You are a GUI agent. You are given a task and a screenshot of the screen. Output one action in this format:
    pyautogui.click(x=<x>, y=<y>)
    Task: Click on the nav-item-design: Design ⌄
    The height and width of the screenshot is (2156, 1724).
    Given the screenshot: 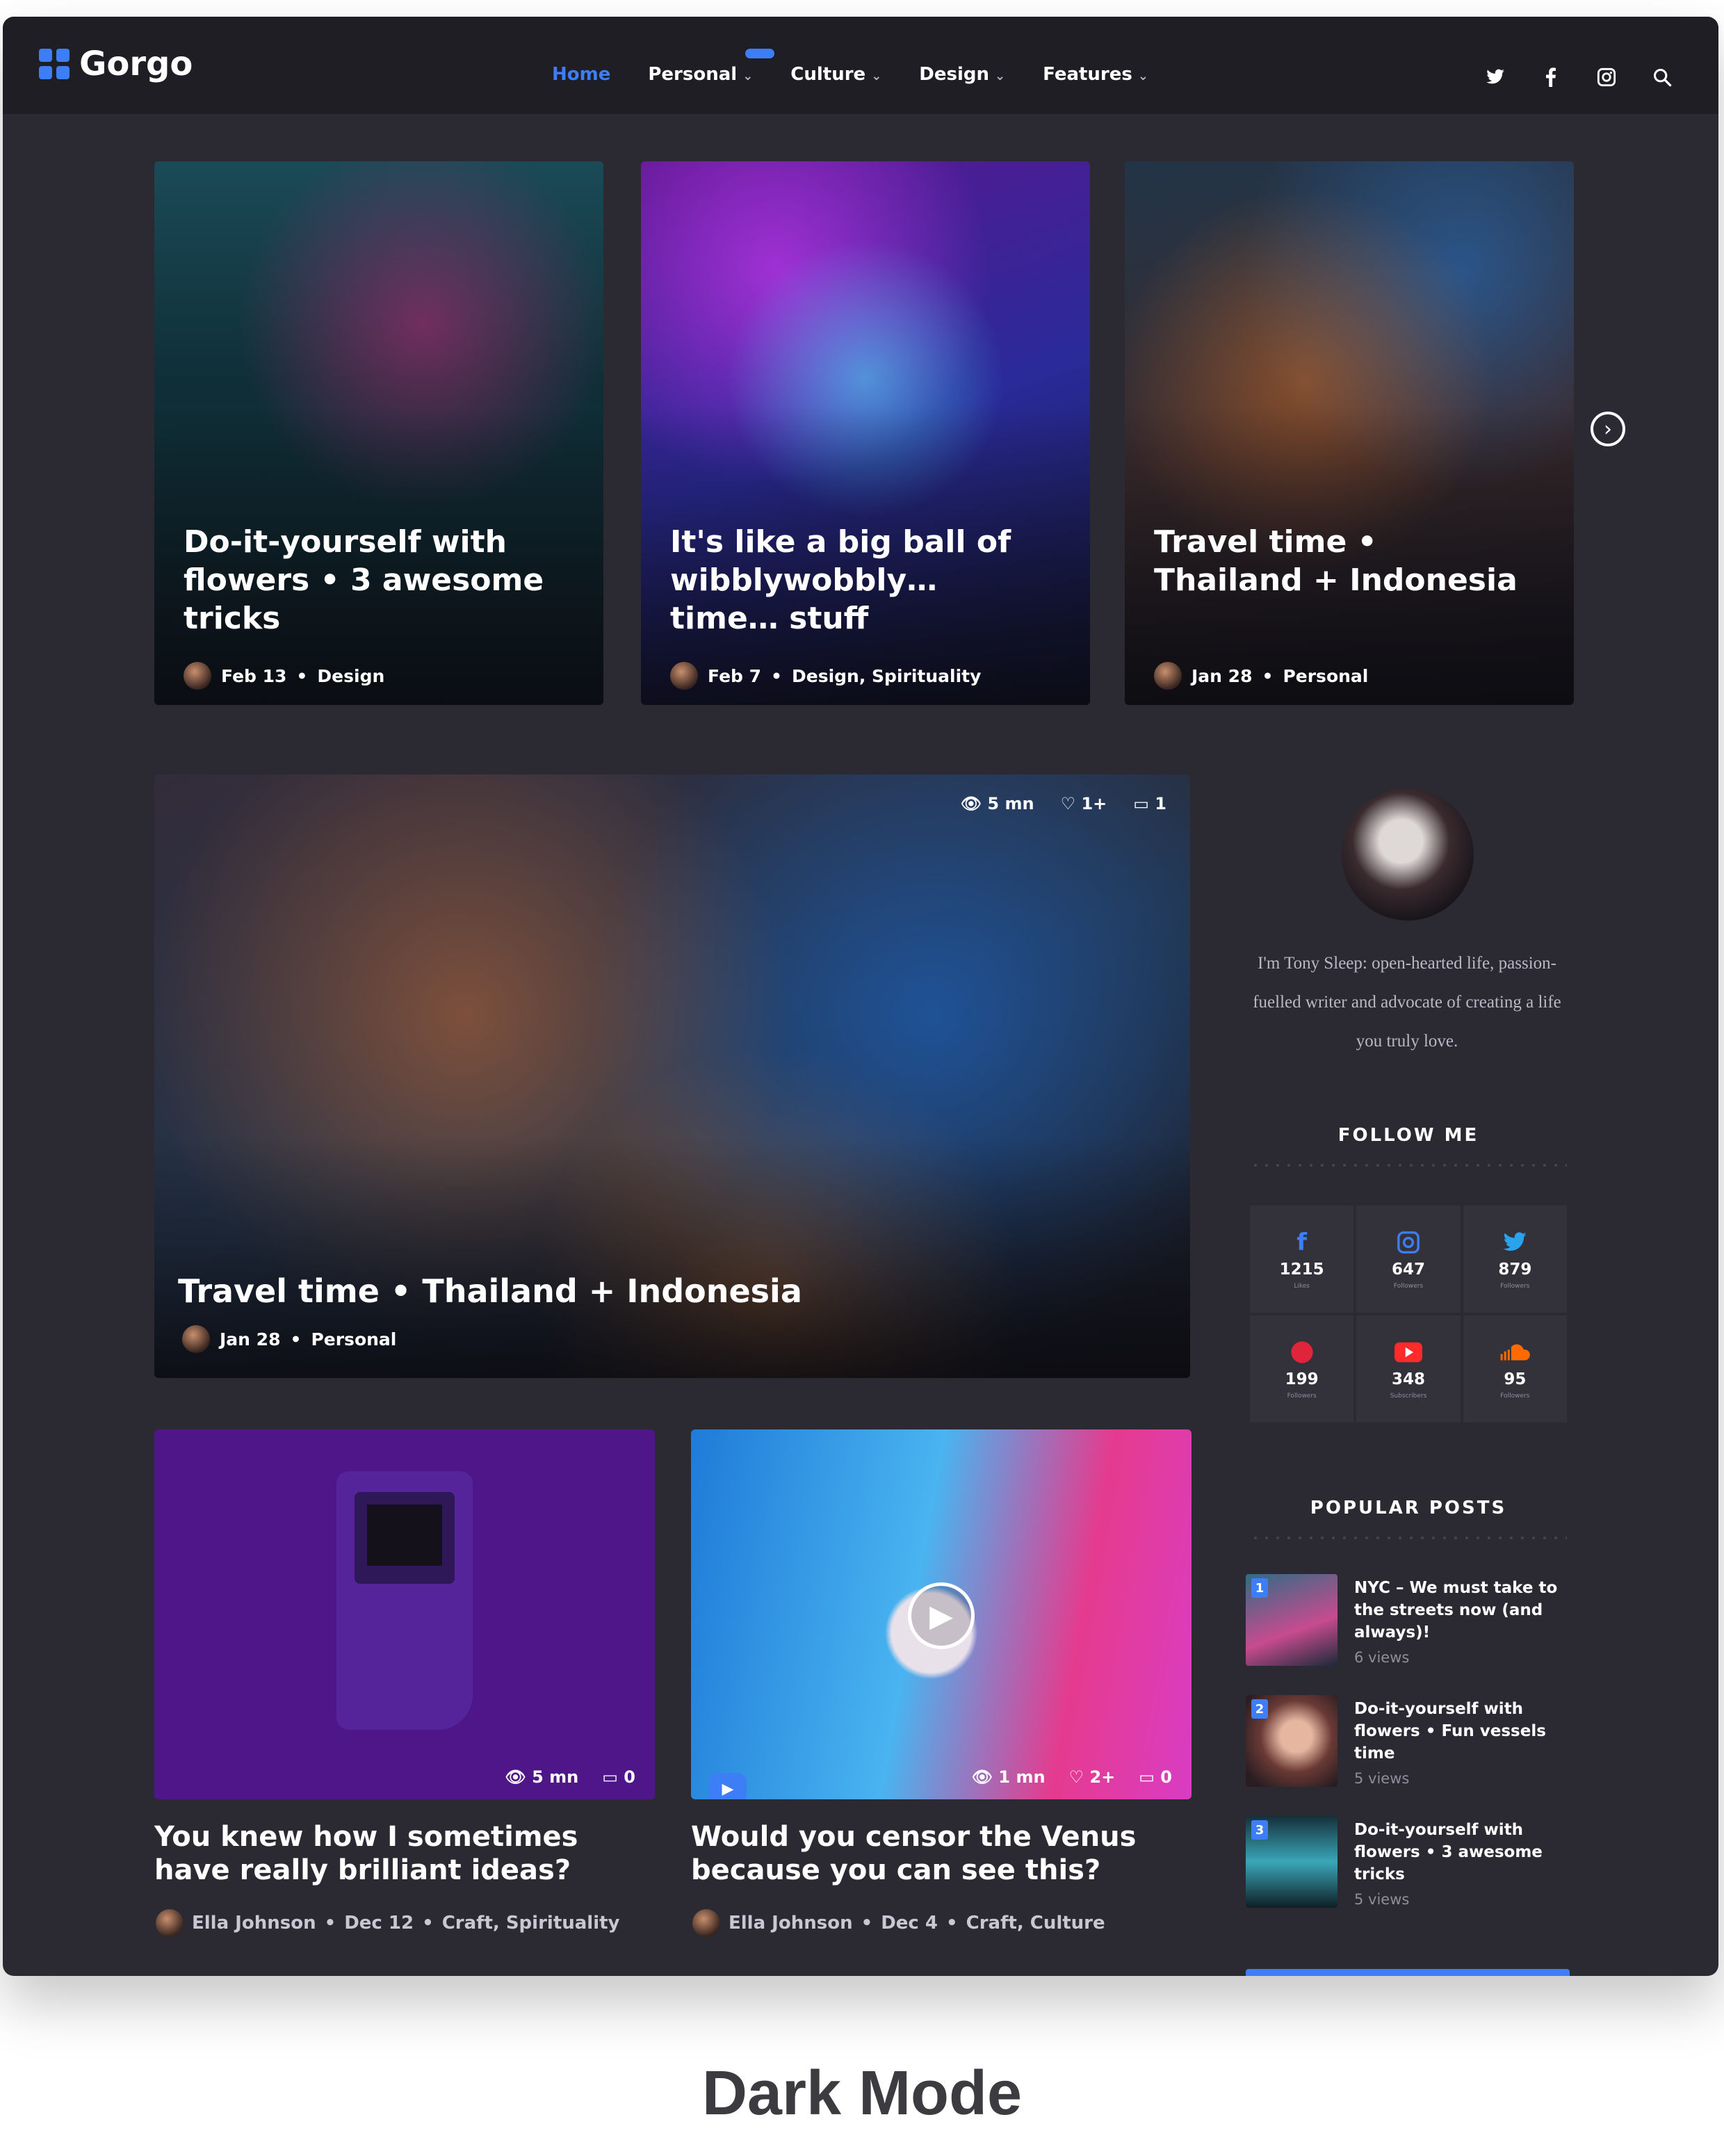 What is the action you would take?
    pyautogui.click(x=962, y=74)
    